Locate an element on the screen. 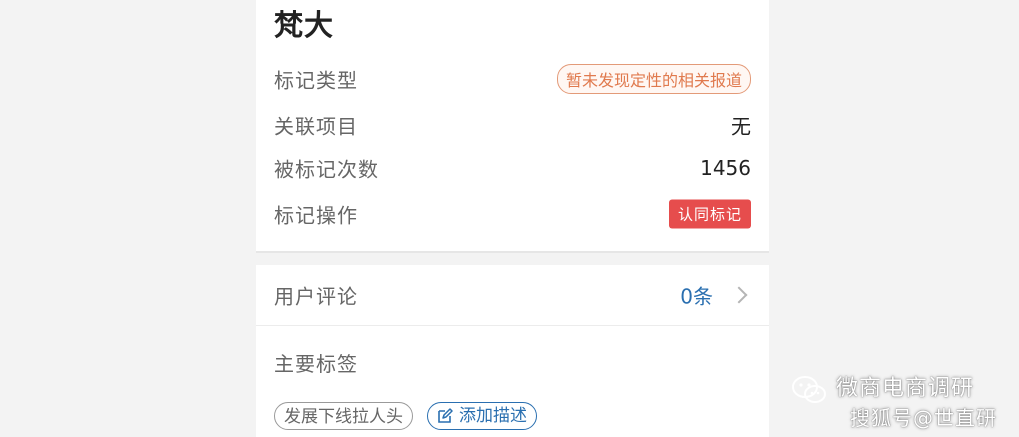  comments-label: 用户评论 is located at coordinates (316, 296).